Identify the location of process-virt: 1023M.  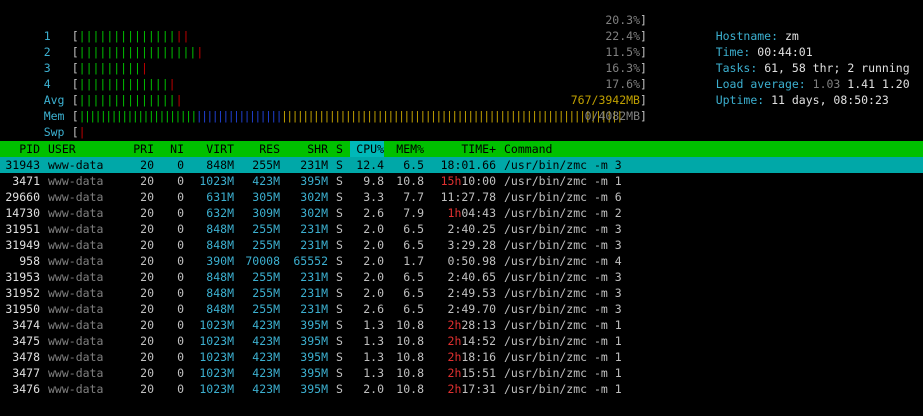
(216, 325).